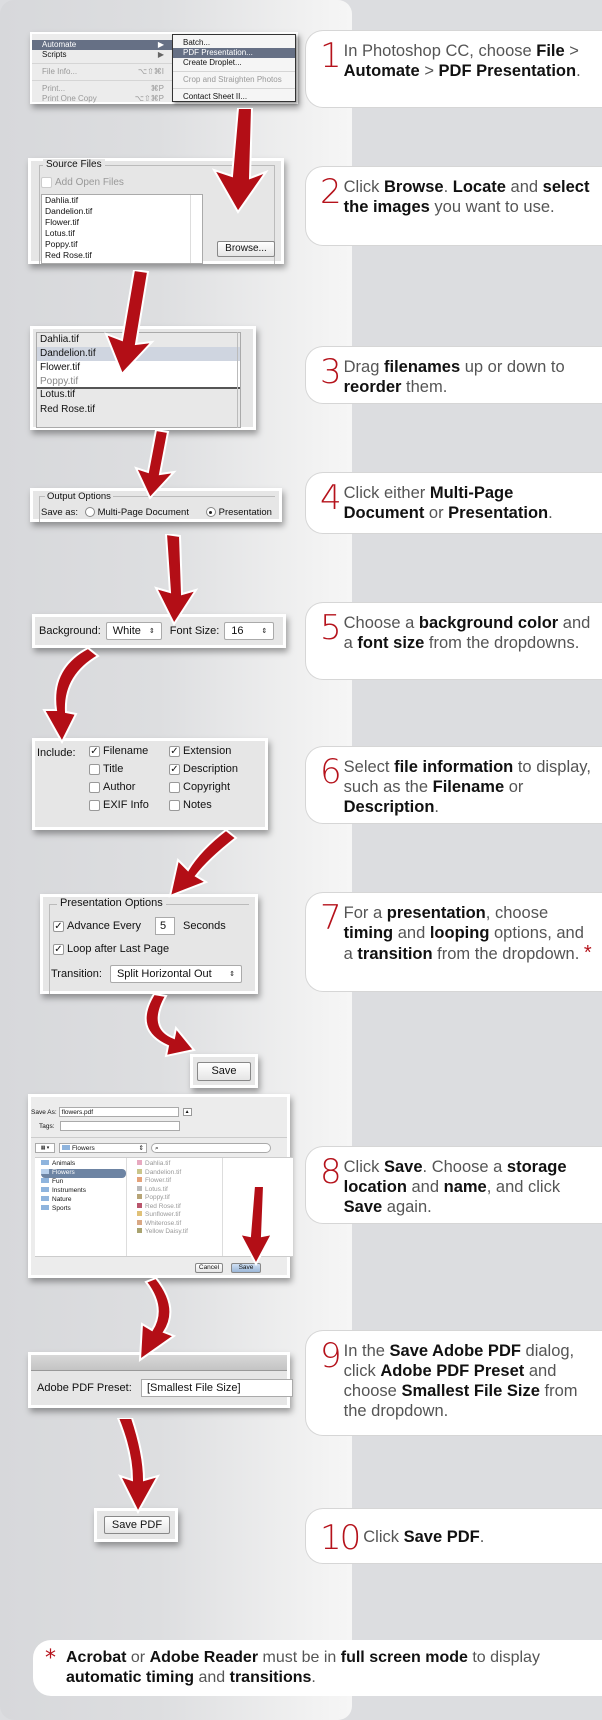  What do you see at coordinates (331, 372) in the screenshot?
I see `step-number: 3` at bounding box center [331, 372].